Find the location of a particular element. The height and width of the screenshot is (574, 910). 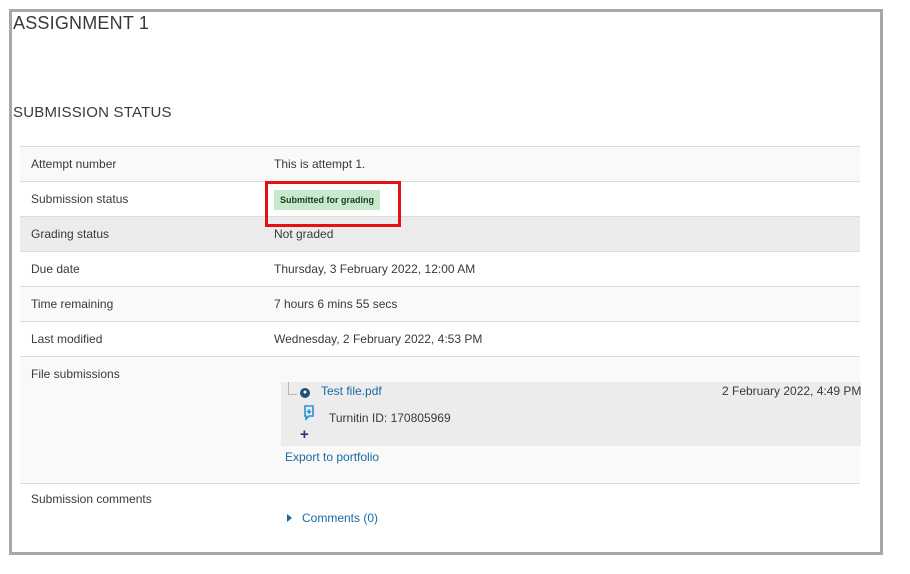

table-row-submission-status: Submission status Submitted for grading is located at coordinates (440, 198).